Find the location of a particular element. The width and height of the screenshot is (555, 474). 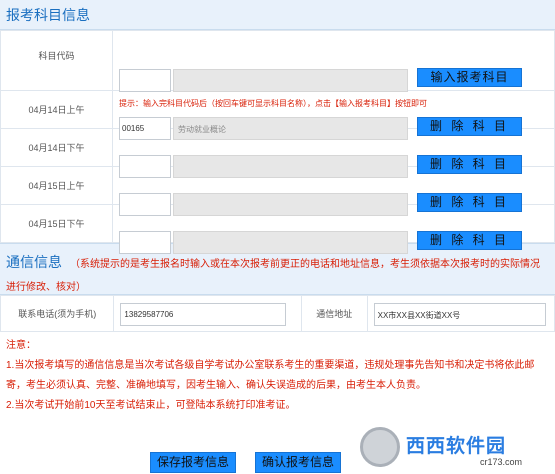

address-input: XX市XX县XX街道XX号 is located at coordinates (459, 314).